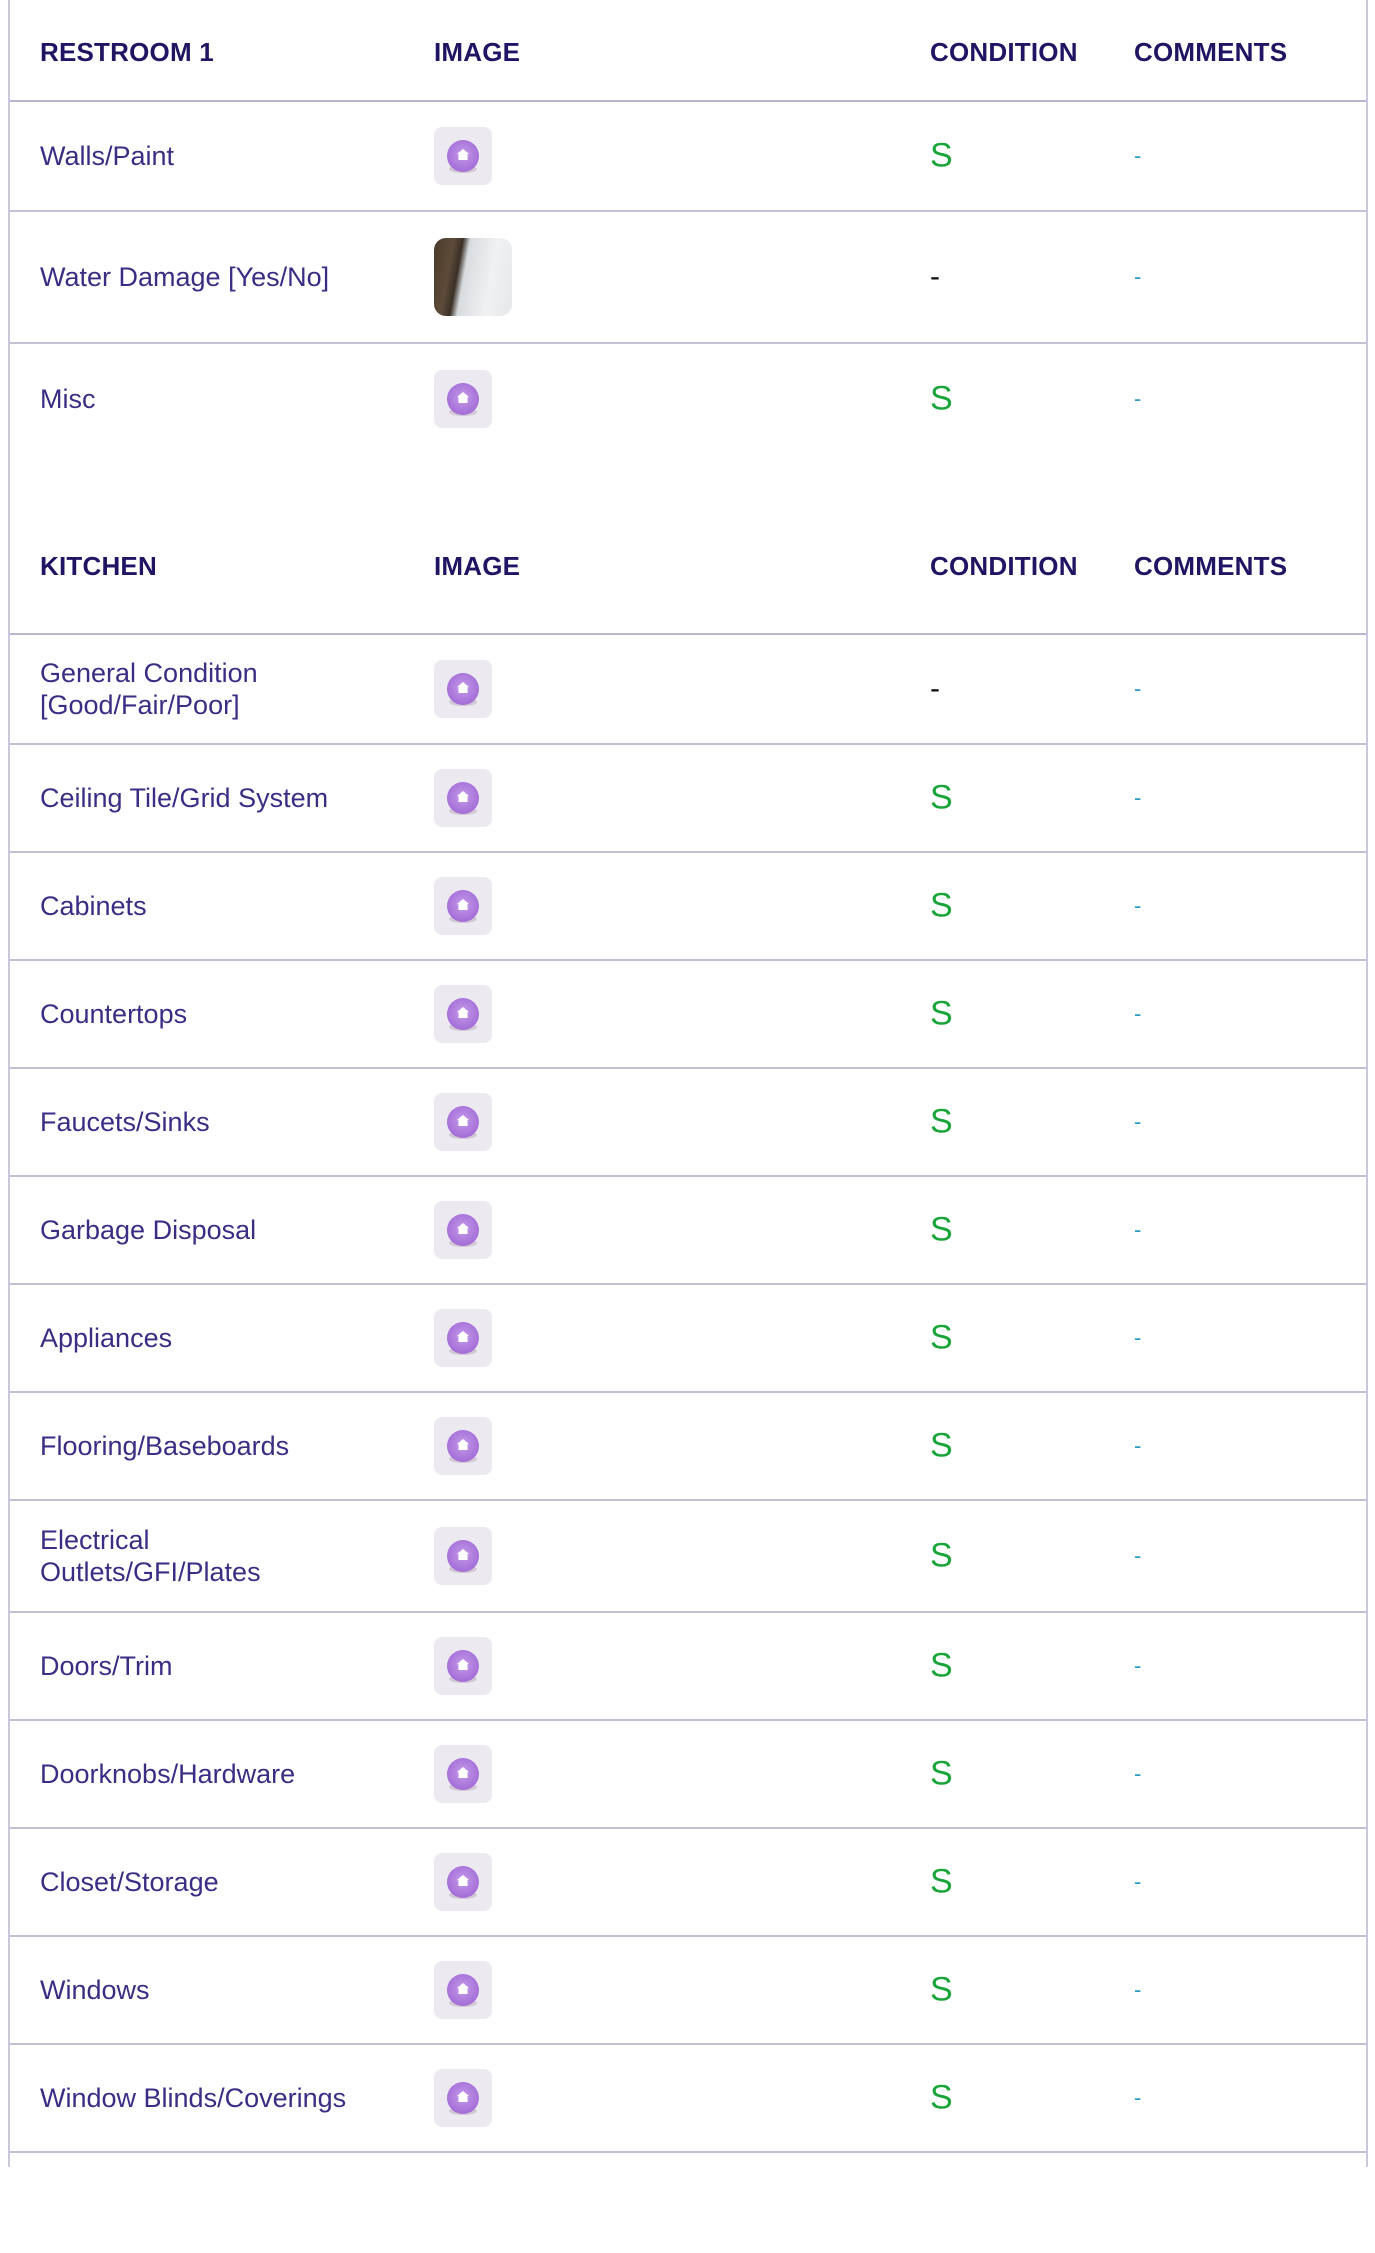  I want to click on table-row: Misc S -, so click(688, 399).